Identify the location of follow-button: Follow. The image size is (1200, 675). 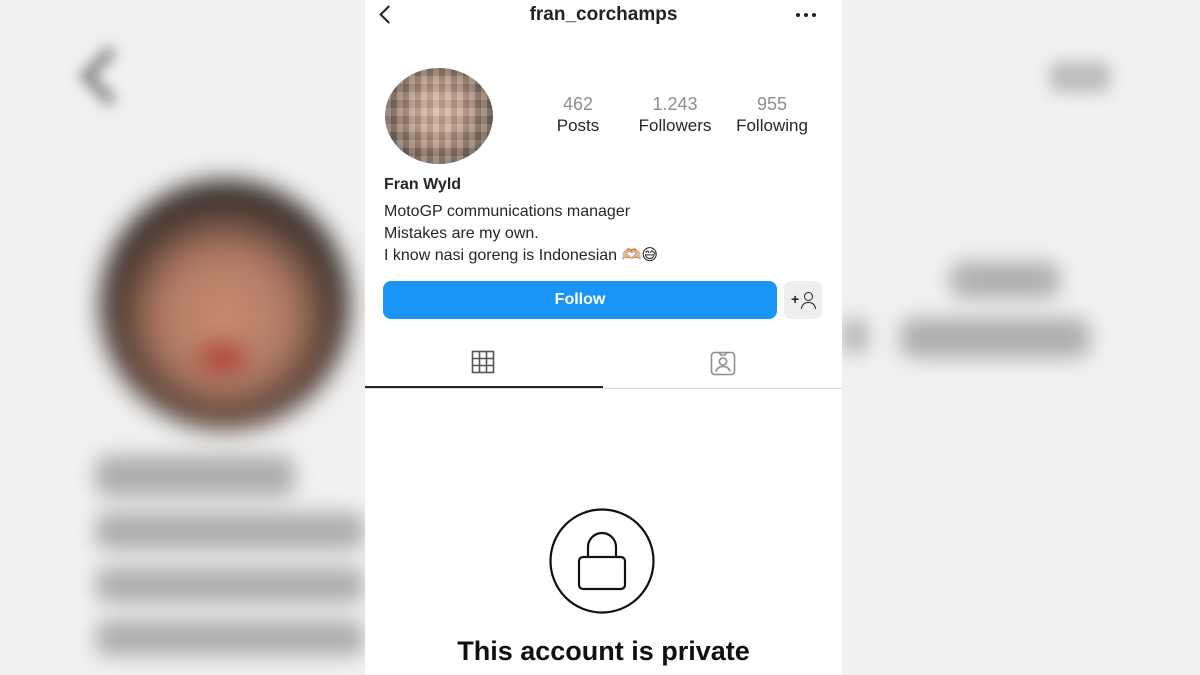
(580, 300).